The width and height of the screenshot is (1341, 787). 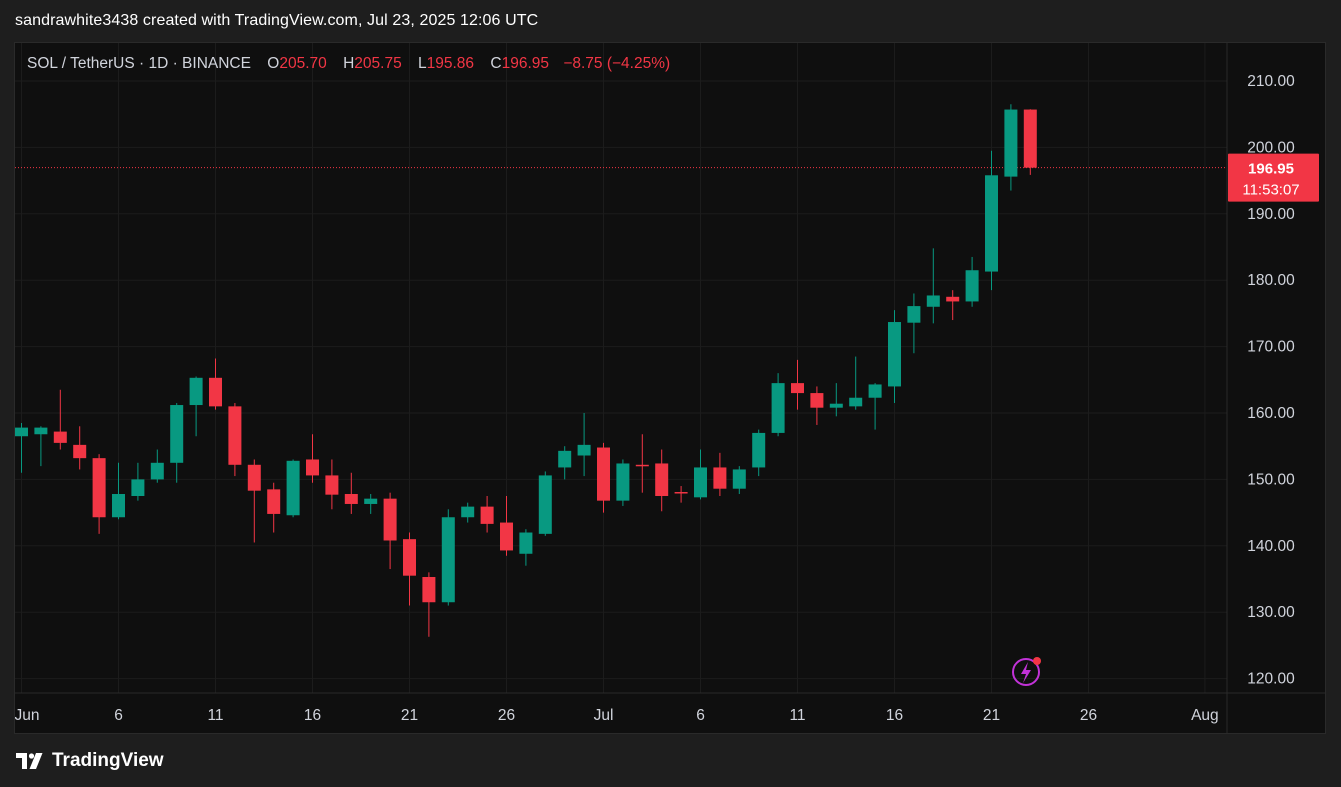 What do you see at coordinates (506, 715) in the screenshot?
I see `x-tick-label: 26` at bounding box center [506, 715].